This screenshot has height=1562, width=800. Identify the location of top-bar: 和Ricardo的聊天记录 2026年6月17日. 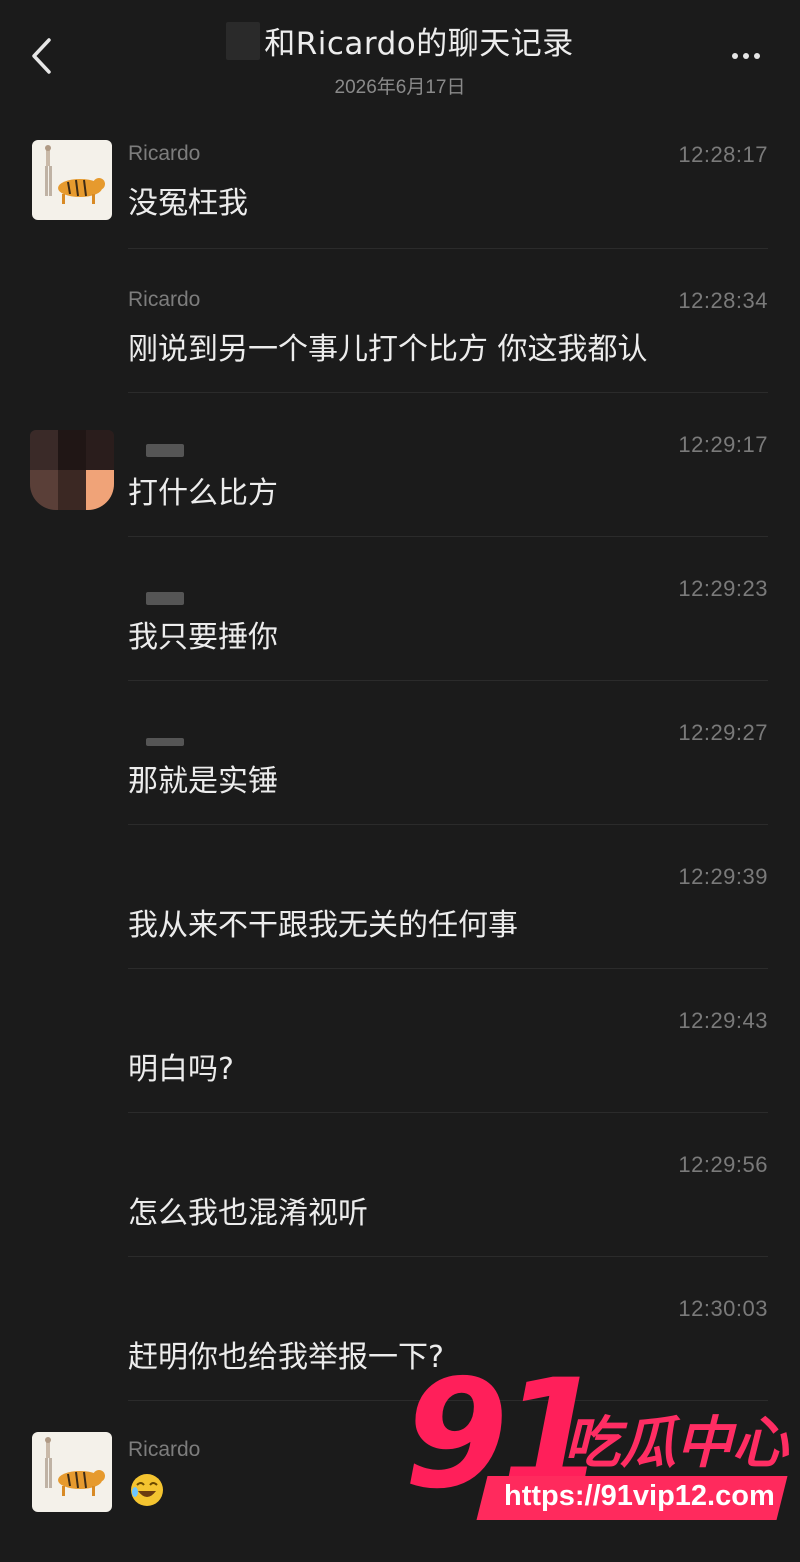
(400, 55).